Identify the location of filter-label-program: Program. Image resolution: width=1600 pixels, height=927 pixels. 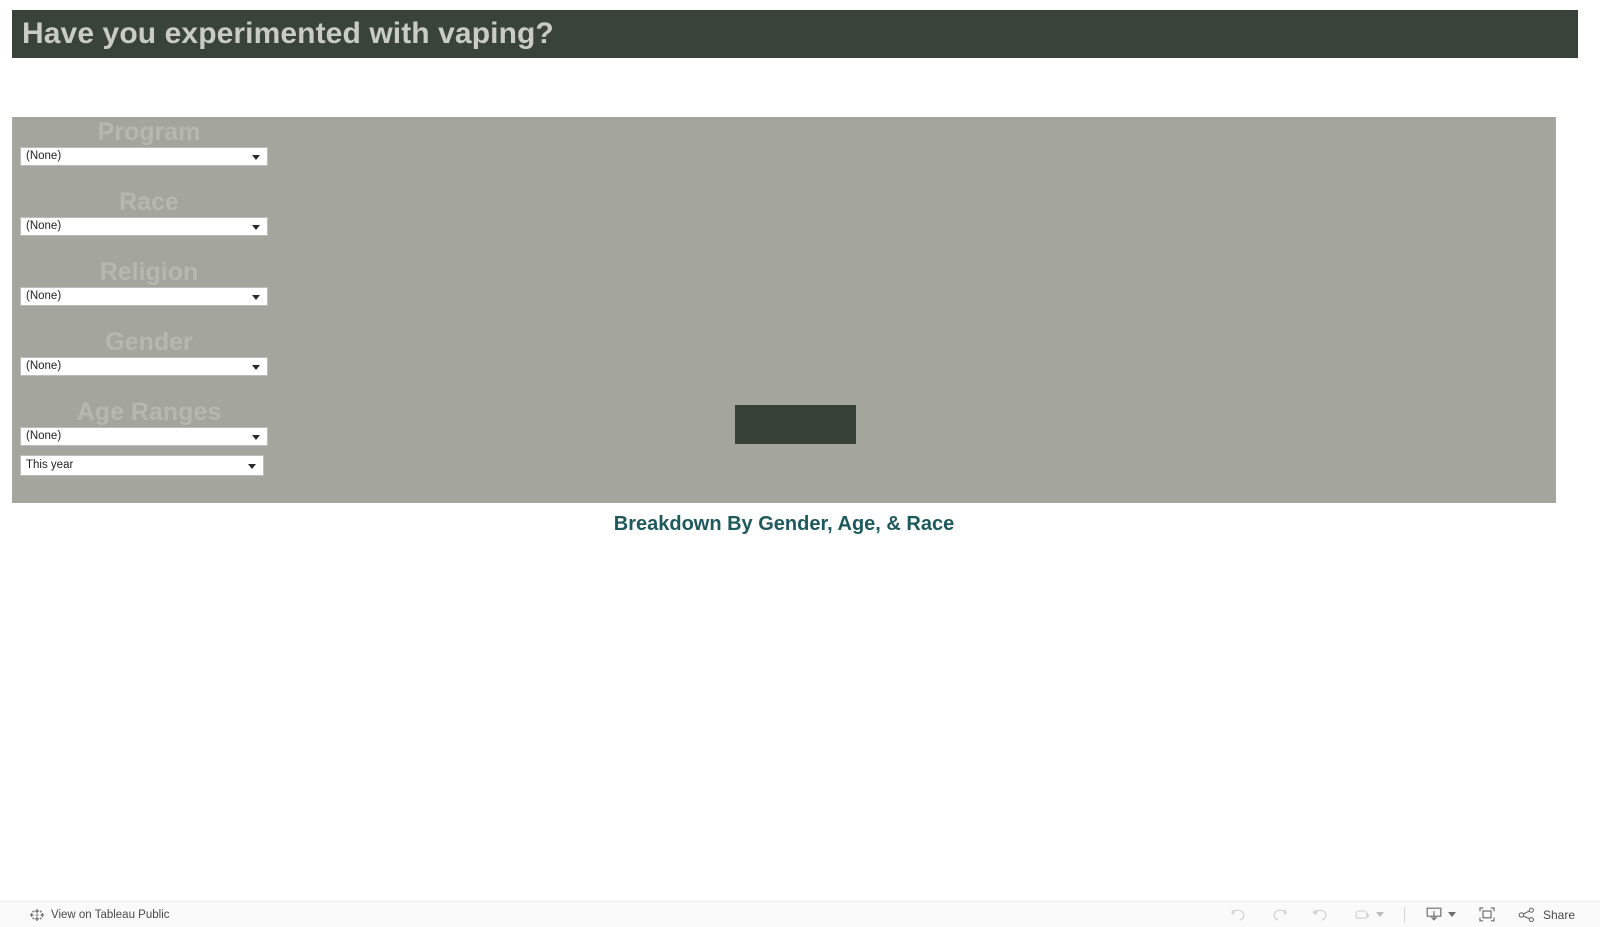
(149, 132).